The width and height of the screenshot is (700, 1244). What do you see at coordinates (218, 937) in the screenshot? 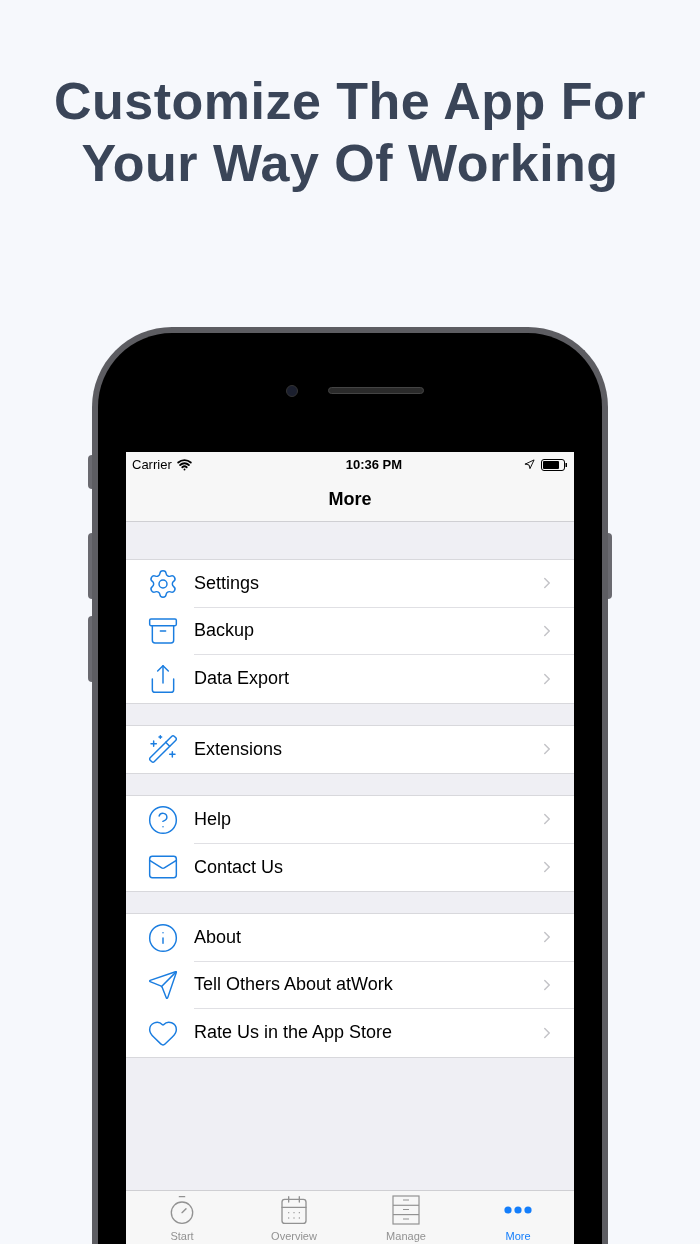
I see `menu-label: About` at bounding box center [218, 937].